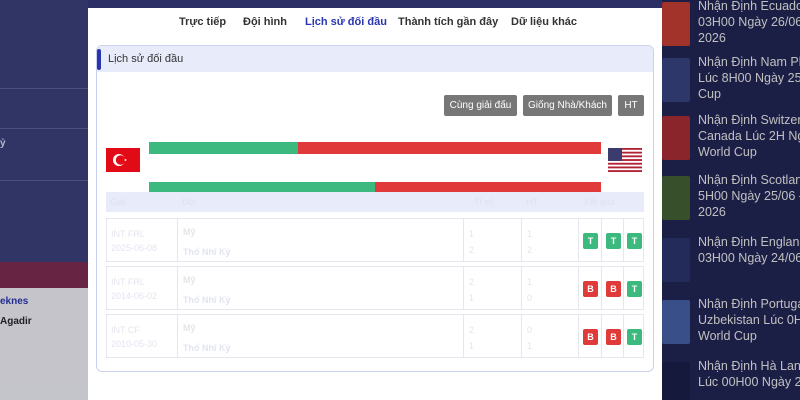 The height and width of the screenshot is (400, 800). I want to click on panel-title: Lịch sử đối đầu, so click(146, 59).